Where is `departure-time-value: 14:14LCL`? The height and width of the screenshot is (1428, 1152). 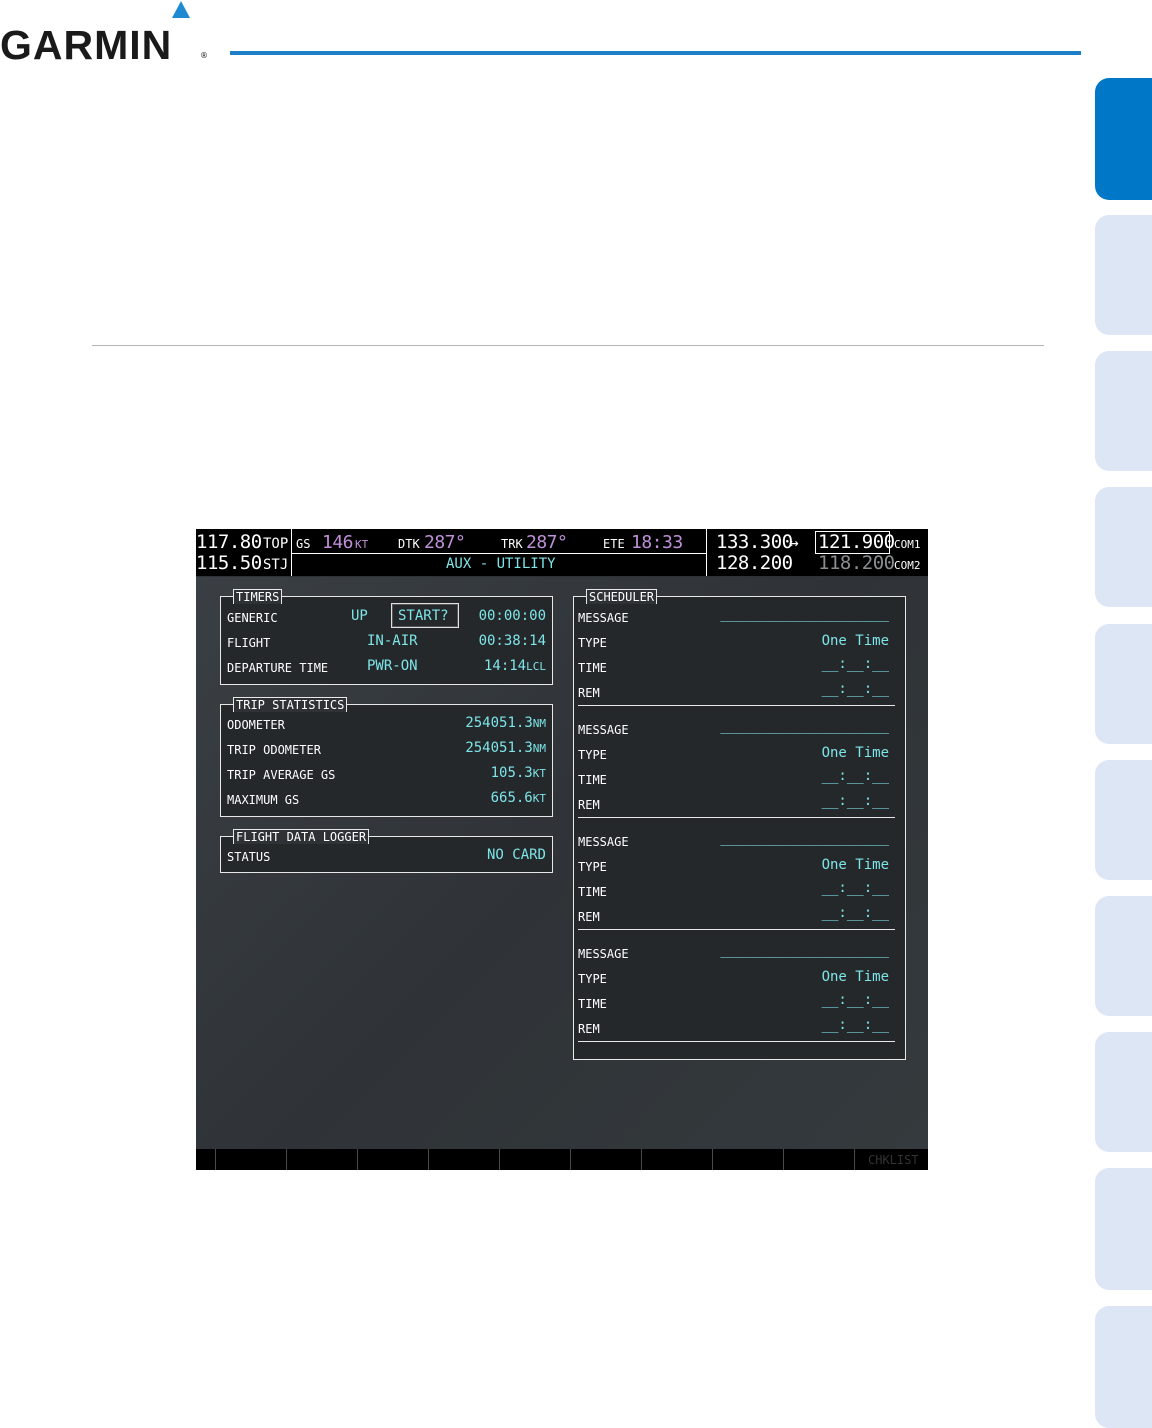
departure-time-value: 14:14LCL is located at coordinates (514, 666).